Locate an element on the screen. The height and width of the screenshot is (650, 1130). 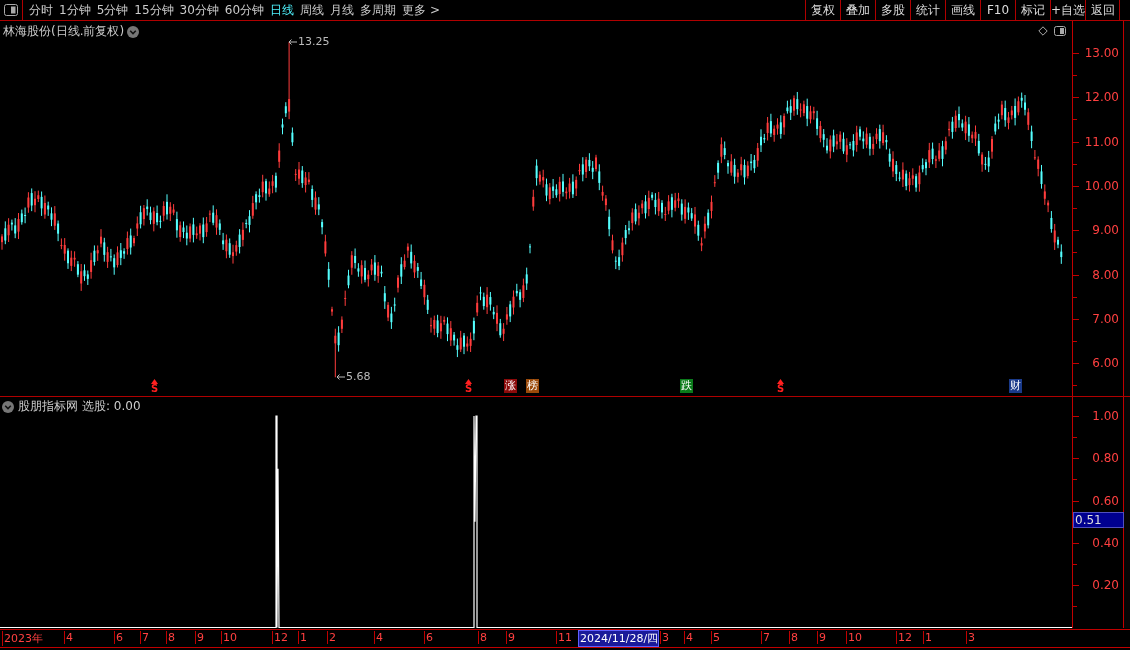
indicator-tick-label: 1.00 is located at coordinates (1105, 416).